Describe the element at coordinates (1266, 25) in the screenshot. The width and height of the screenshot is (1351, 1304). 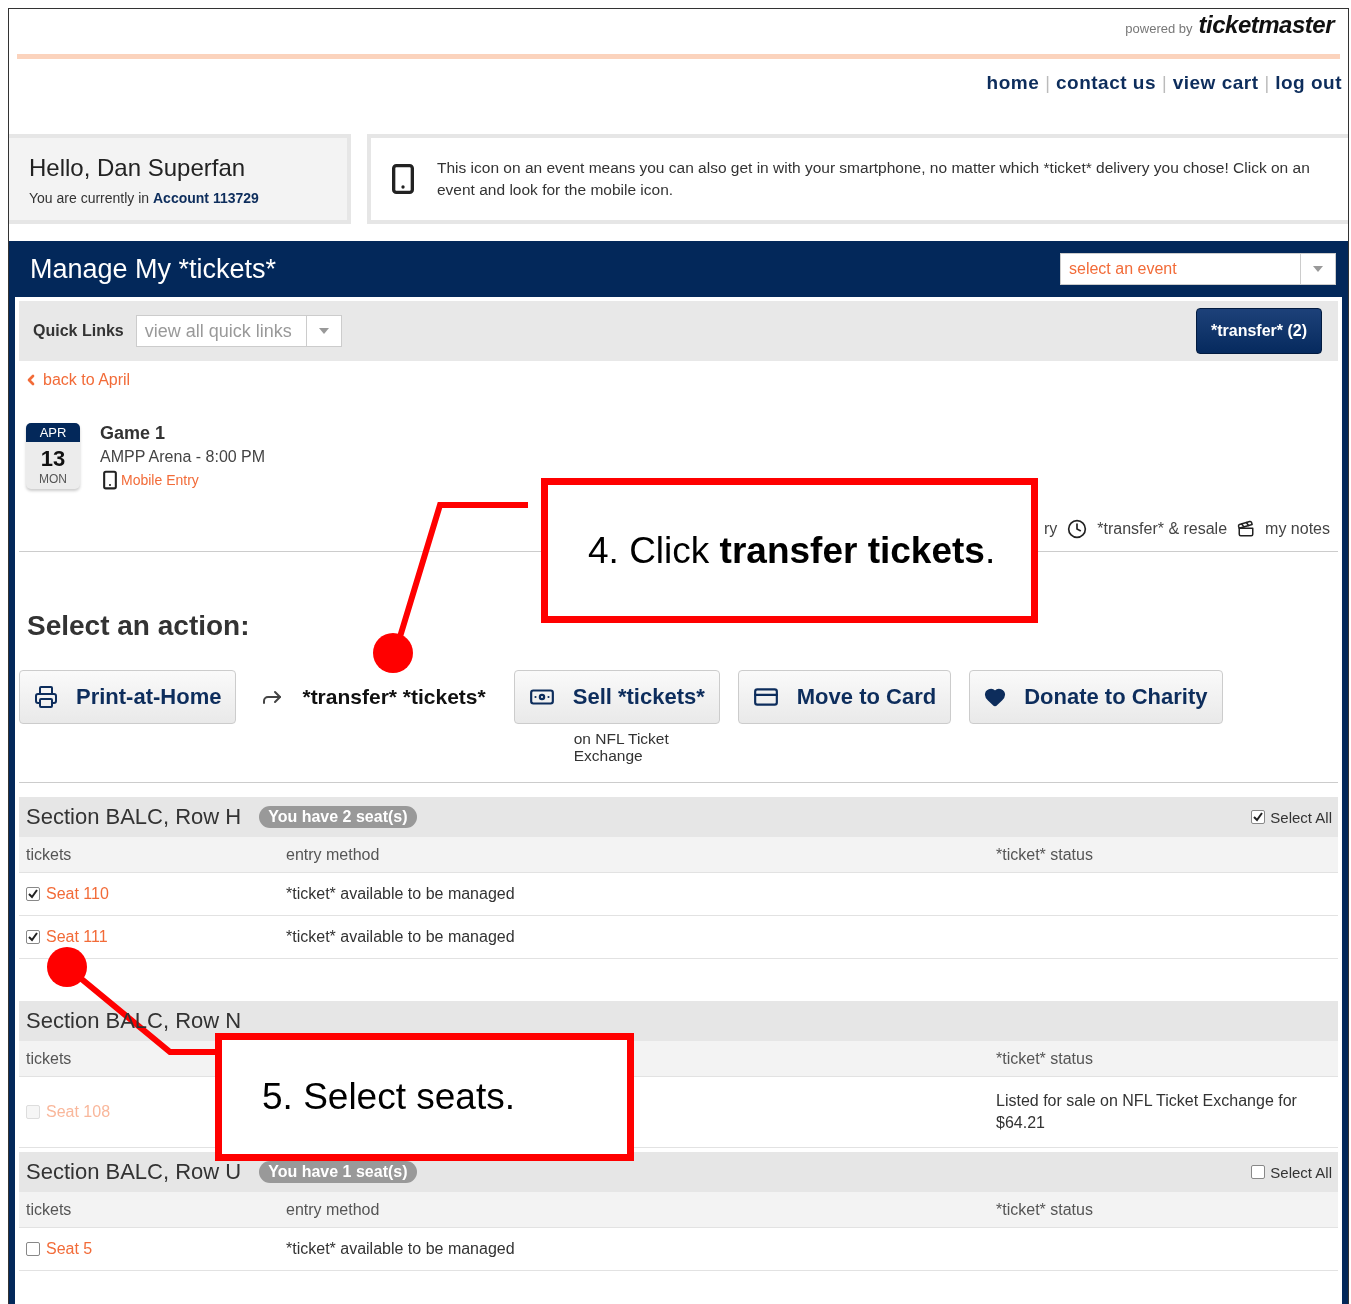
I see `brand-logo: ticketmaster` at that location.